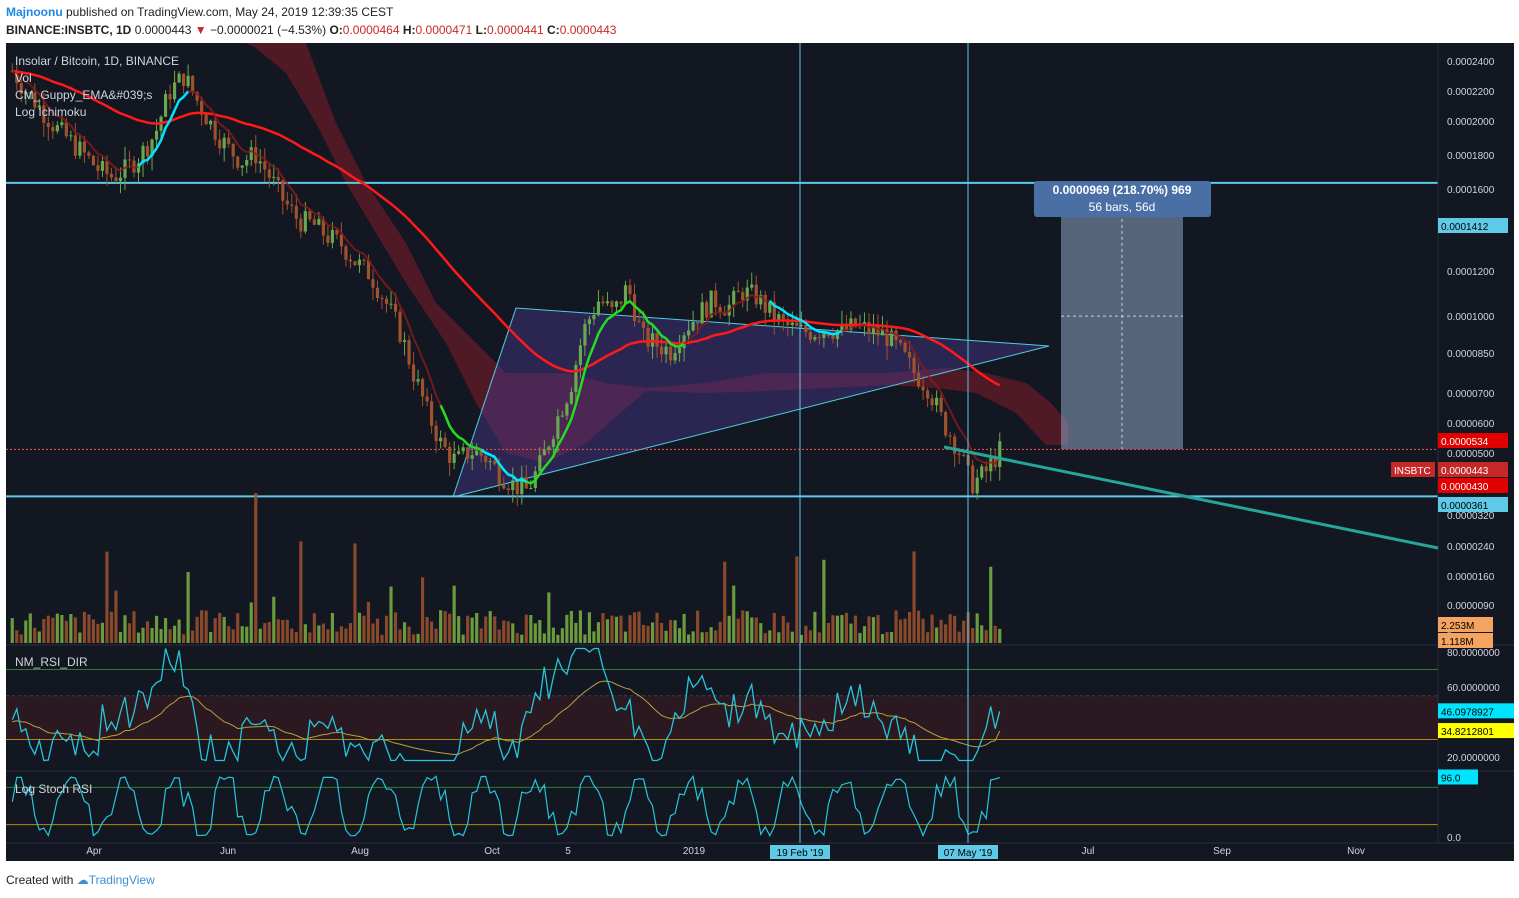  What do you see at coordinates (800, 853) in the screenshot?
I see `time-highlight-label: 19 Feb '19` at bounding box center [800, 853].